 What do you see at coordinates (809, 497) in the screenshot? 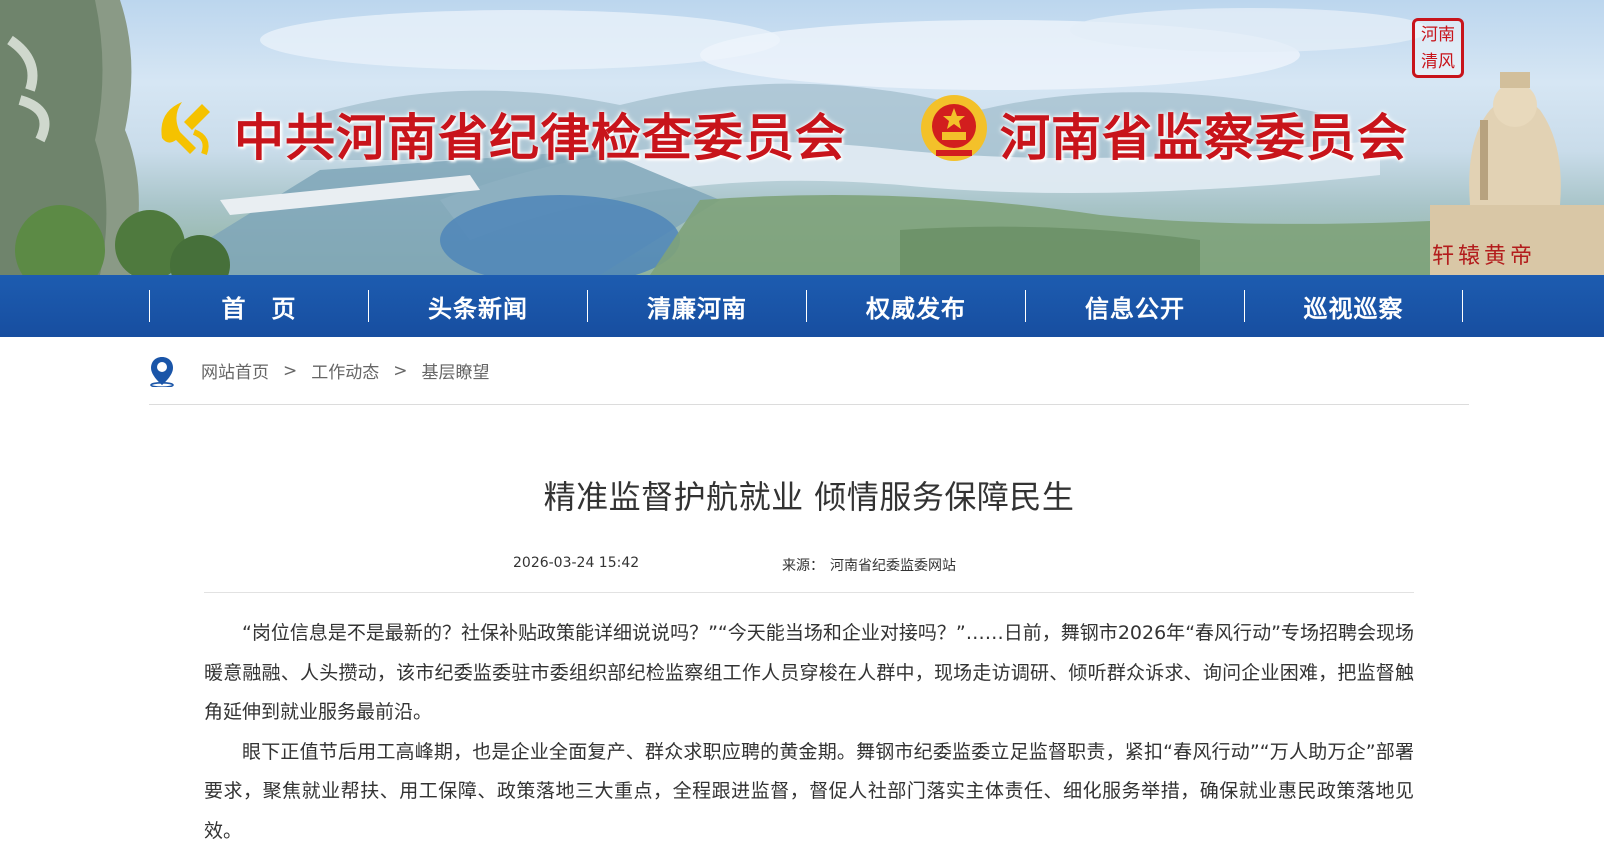
I see `article-title: 精准监督护航就业 倾情服务保障民生` at bounding box center [809, 497].